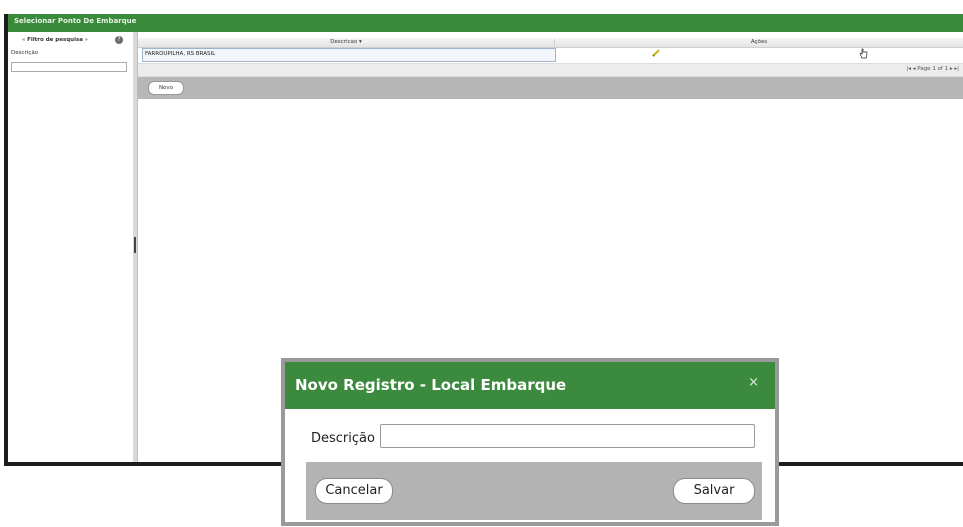 This screenshot has width=963, height=527. I want to click on column-header-acoes: Ações, so click(758, 43).